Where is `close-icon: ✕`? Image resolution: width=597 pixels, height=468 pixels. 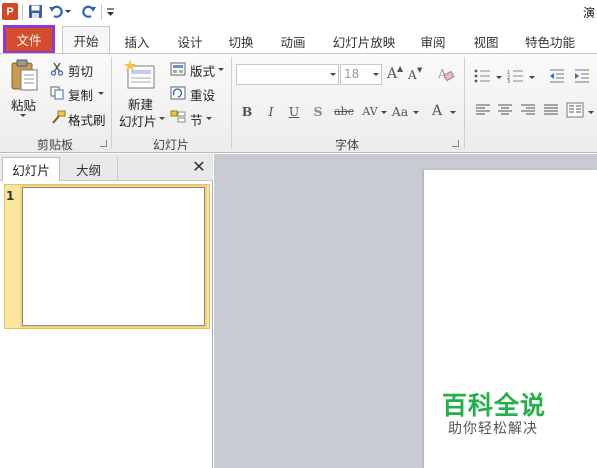
close-icon: ✕ is located at coordinates (199, 167).